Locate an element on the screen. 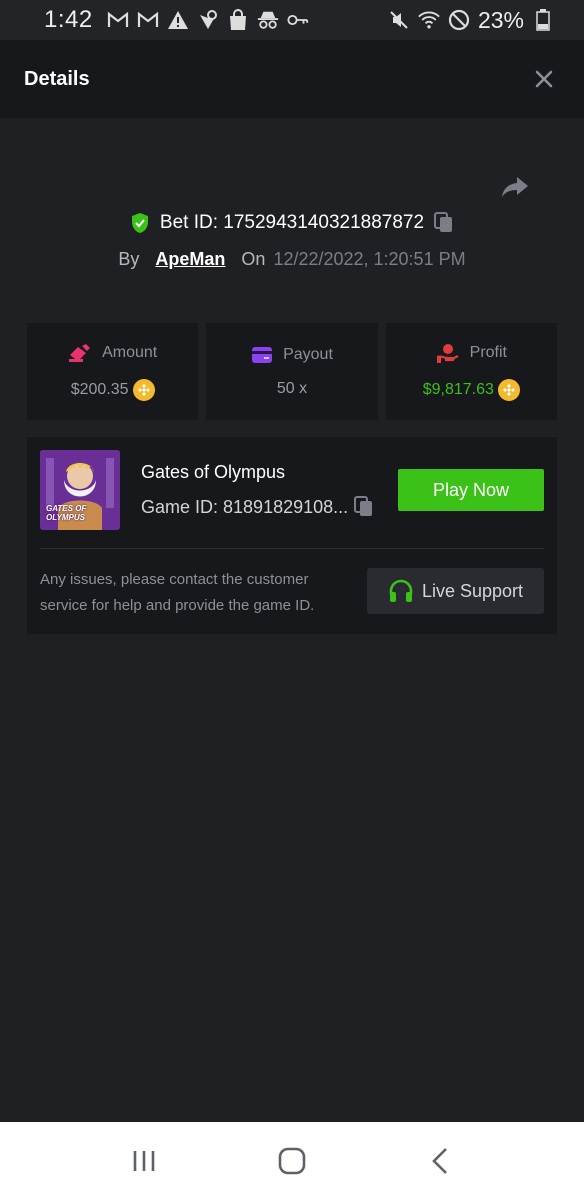 The height and width of the screenshot is (1200, 584). android-nav-bar is located at coordinates (292, 1161).